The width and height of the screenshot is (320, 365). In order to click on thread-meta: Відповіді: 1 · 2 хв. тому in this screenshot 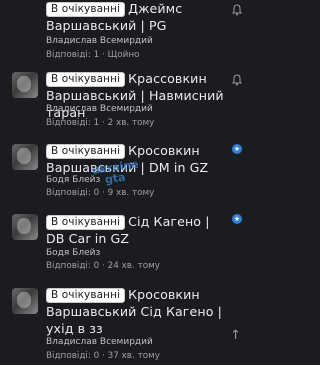, I will do `click(100, 123)`.